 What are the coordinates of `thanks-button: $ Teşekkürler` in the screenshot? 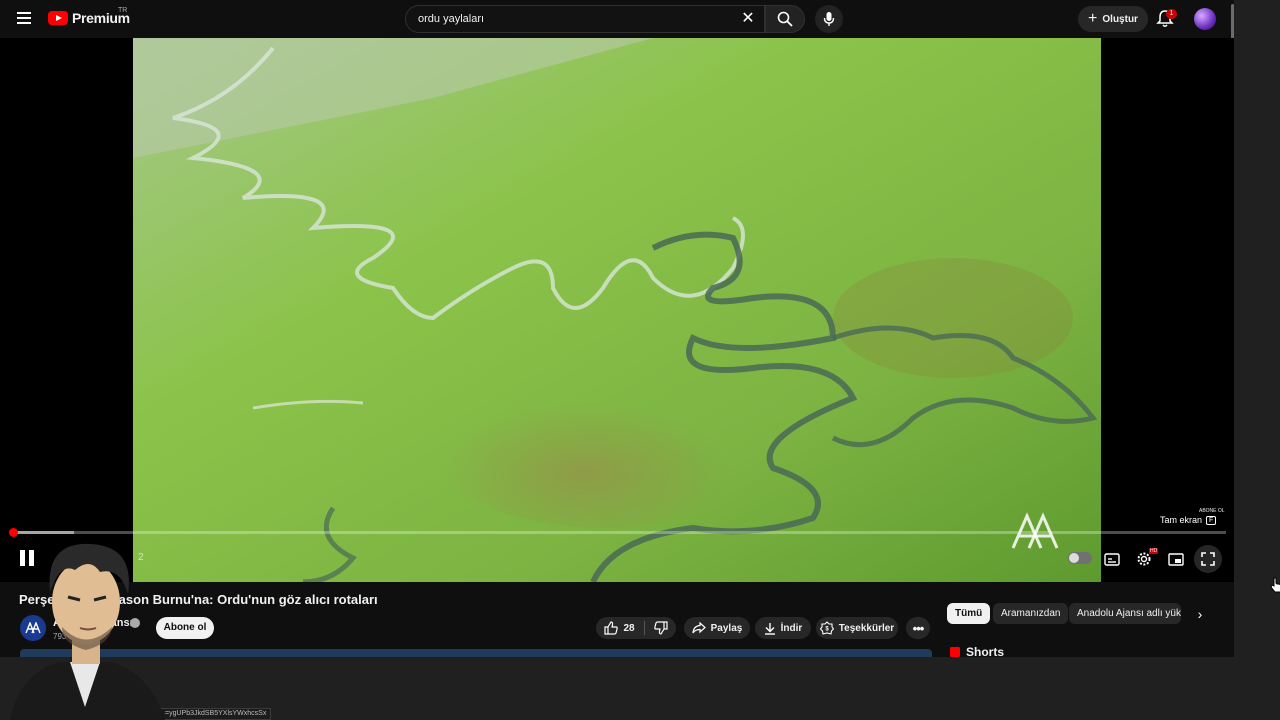 It's located at (857, 628).